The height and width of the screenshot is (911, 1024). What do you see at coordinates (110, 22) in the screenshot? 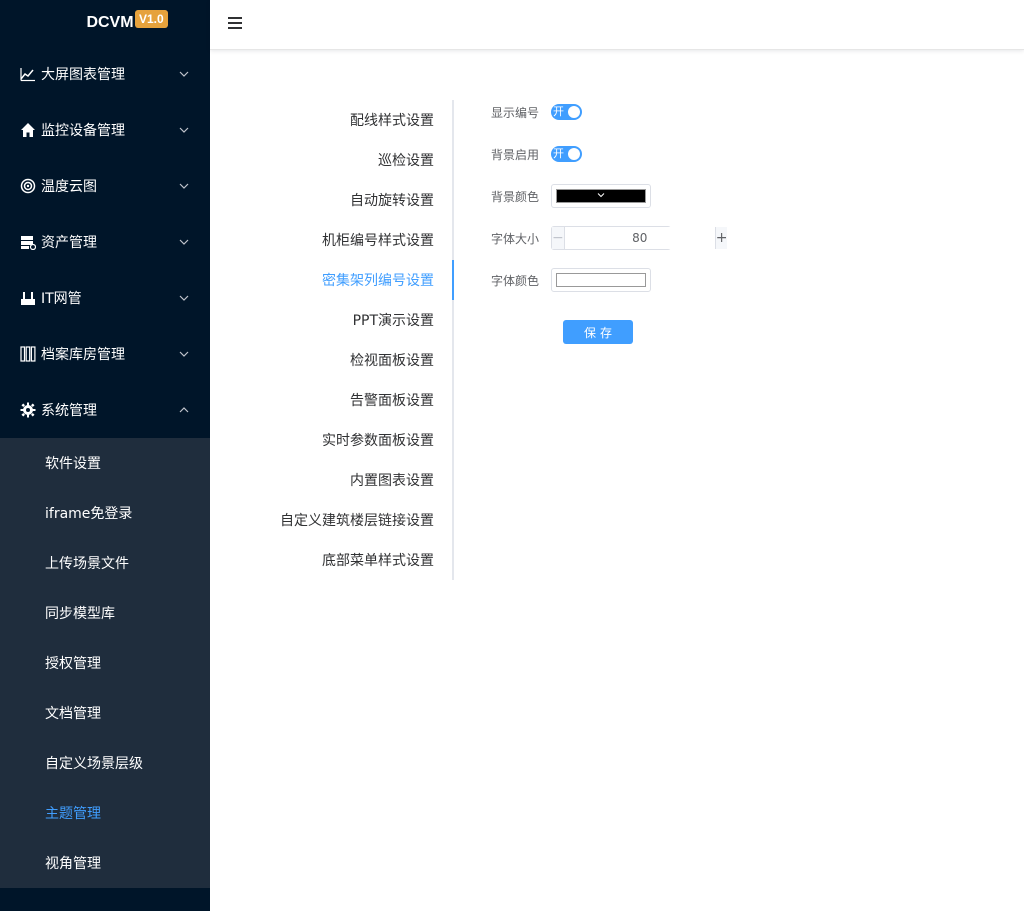
I see `app-title: DCVM` at bounding box center [110, 22].